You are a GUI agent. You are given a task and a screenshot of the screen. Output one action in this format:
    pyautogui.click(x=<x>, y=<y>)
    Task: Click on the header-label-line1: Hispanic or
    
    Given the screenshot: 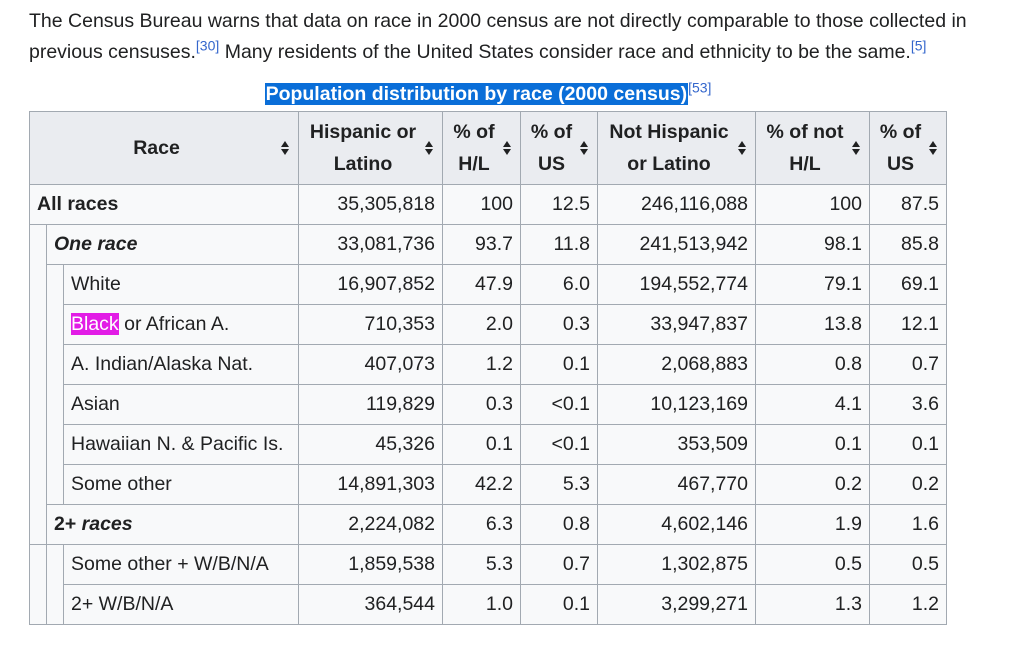 What is the action you would take?
    pyautogui.click(x=363, y=132)
    